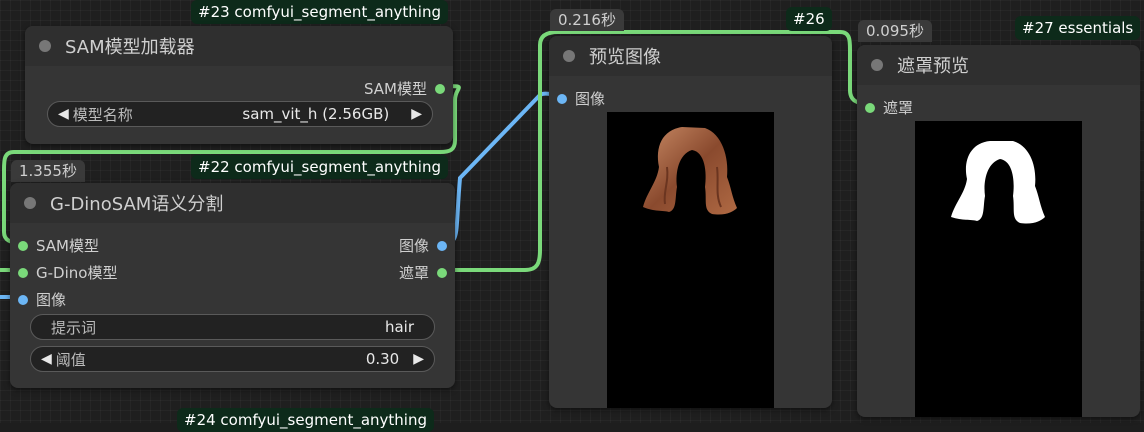  I want to click on prompt-text-field: 提示词 hair, so click(232, 327).